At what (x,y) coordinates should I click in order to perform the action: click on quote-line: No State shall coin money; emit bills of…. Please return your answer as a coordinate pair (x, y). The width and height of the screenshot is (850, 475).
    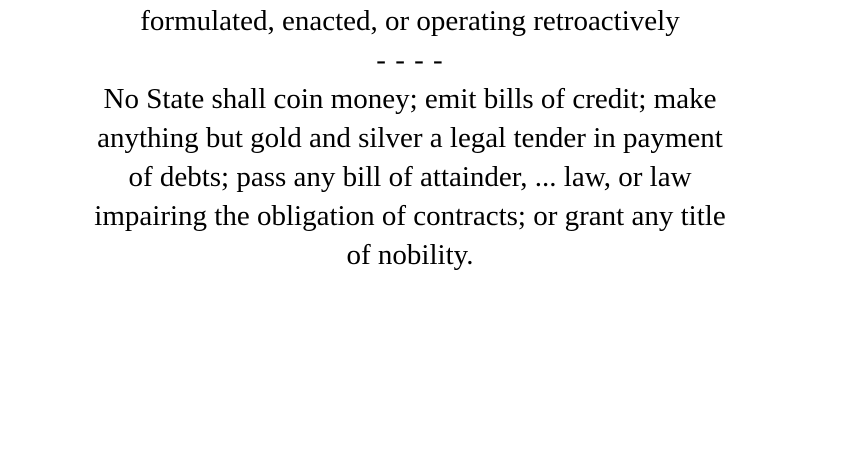
    Looking at the image, I should click on (410, 99).